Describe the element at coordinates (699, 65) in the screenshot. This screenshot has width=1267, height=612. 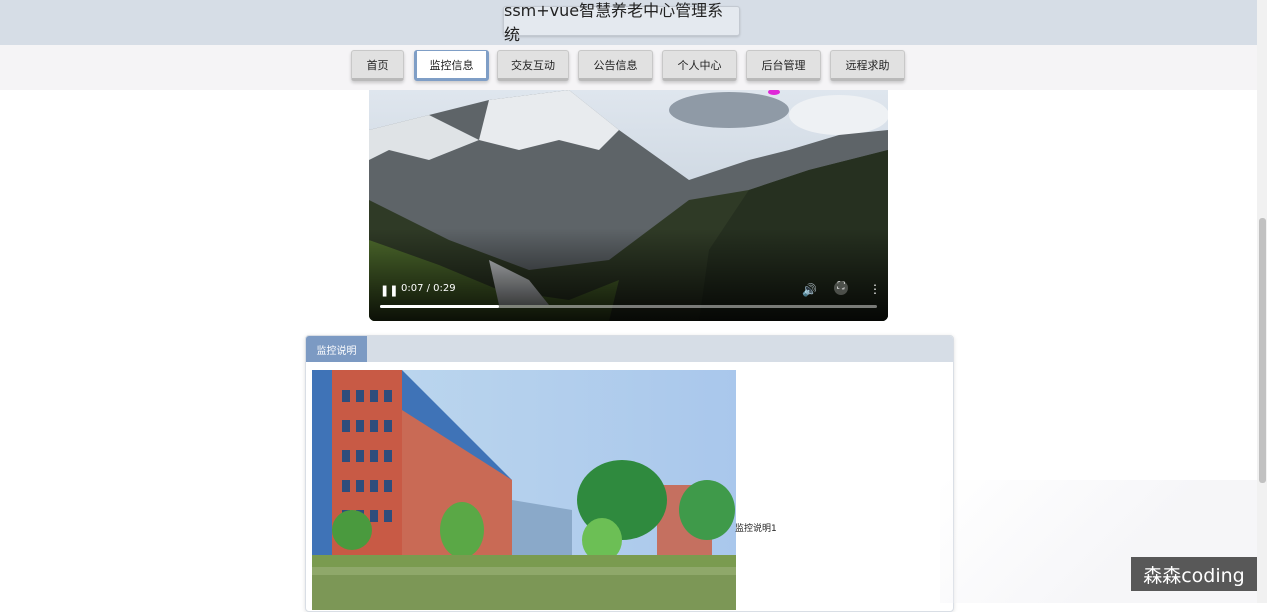
I see `nav-personal-center: 个人中心` at that location.